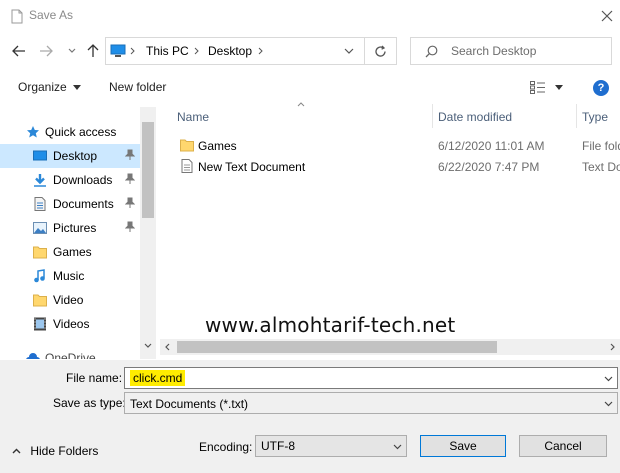  What do you see at coordinates (75, 228) in the screenshot?
I see `nav-label: Pictures` at bounding box center [75, 228].